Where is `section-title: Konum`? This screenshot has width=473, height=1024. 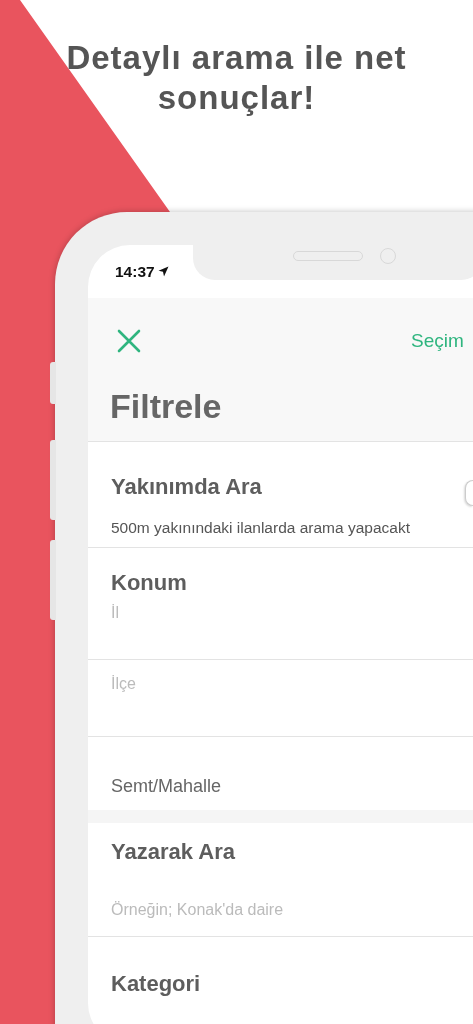
section-title: Konum is located at coordinates (149, 583).